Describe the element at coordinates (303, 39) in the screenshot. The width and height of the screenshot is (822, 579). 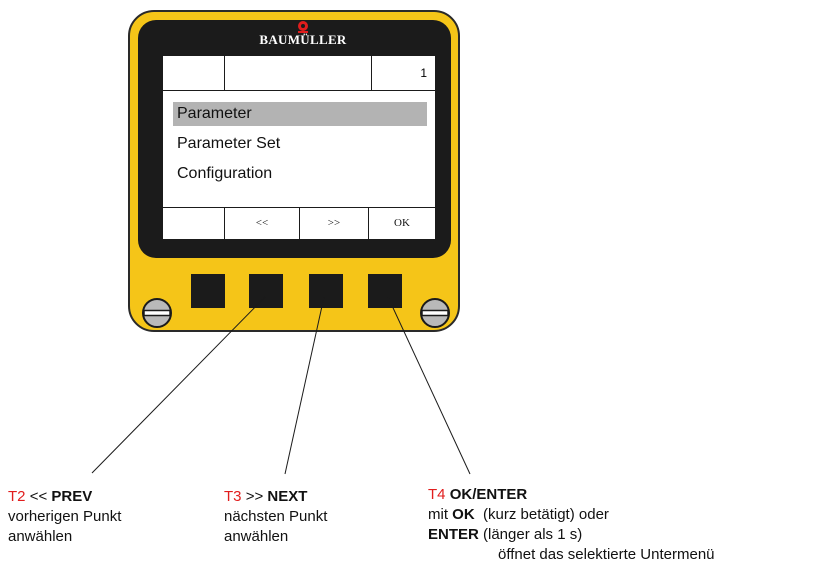
I see `brand-logo-text: BAUMÜLLER` at that location.